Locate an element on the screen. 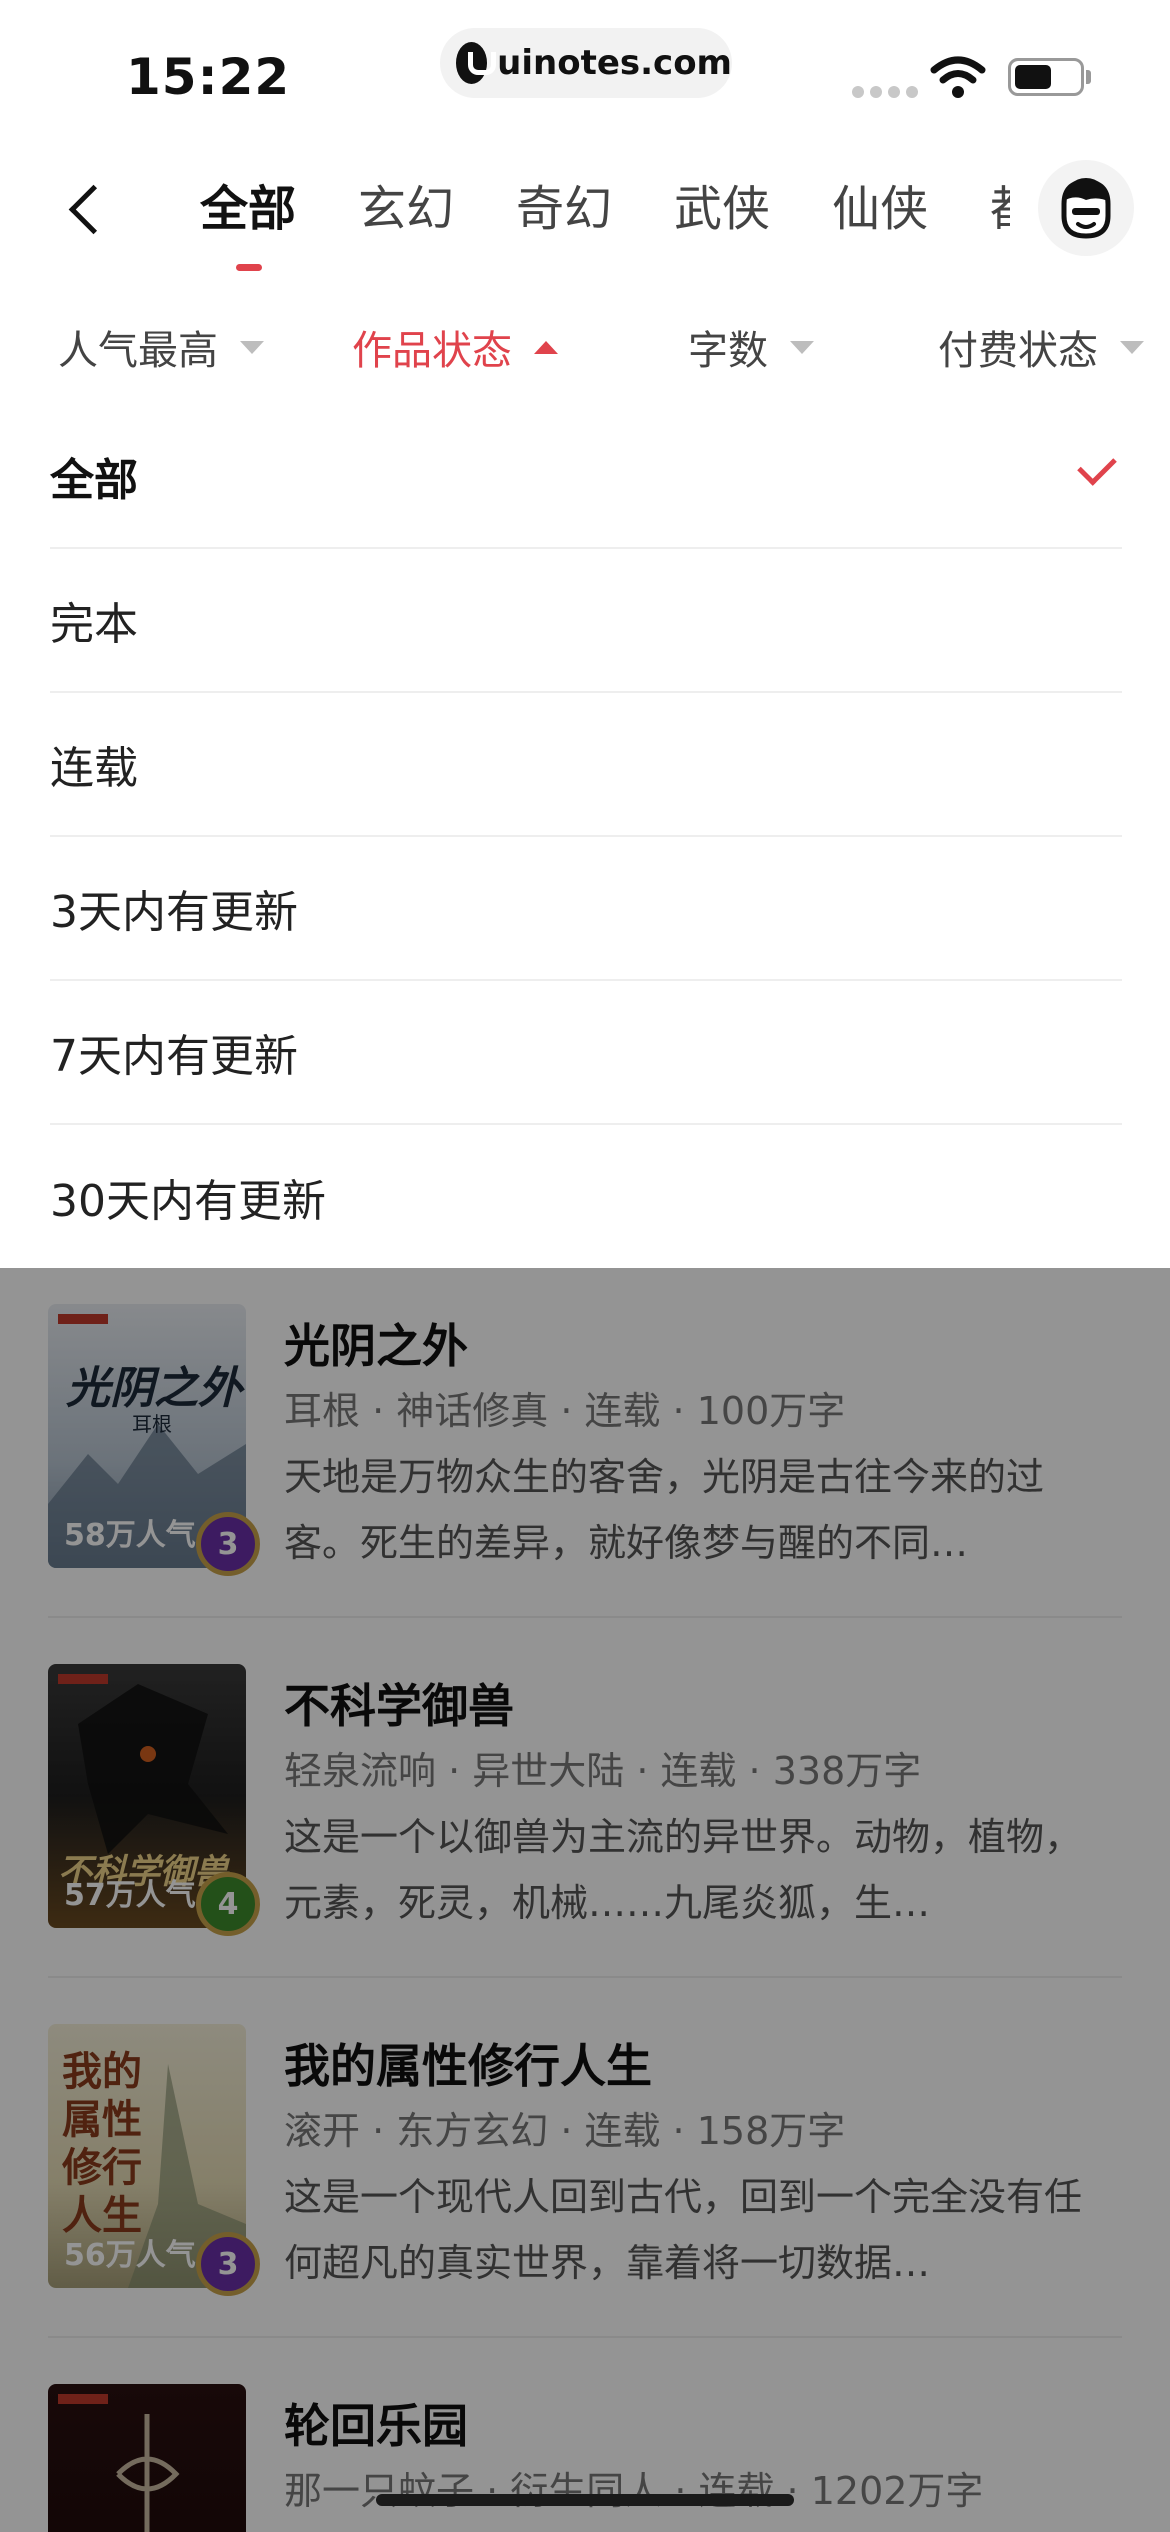 This screenshot has height=2532, width=1170. status-bar: 15:22 uinotes.com is located at coordinates (585, 70).